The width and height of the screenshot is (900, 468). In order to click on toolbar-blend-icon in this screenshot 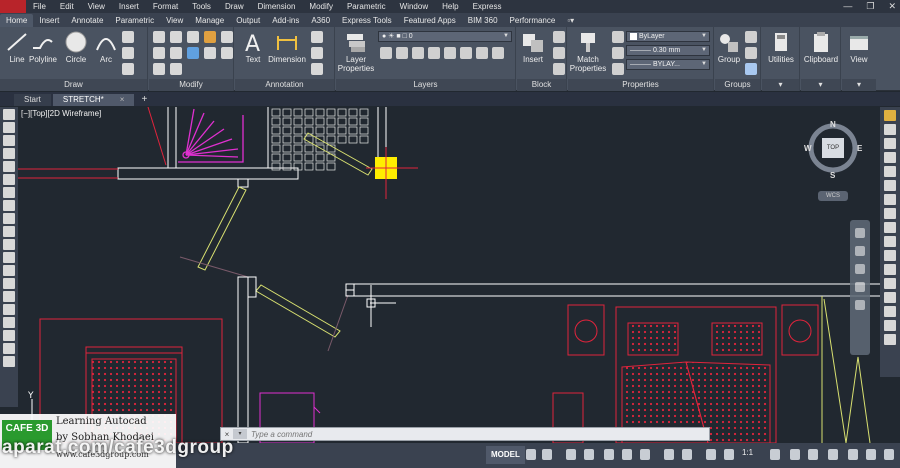, I will do `click(890, 325)`.